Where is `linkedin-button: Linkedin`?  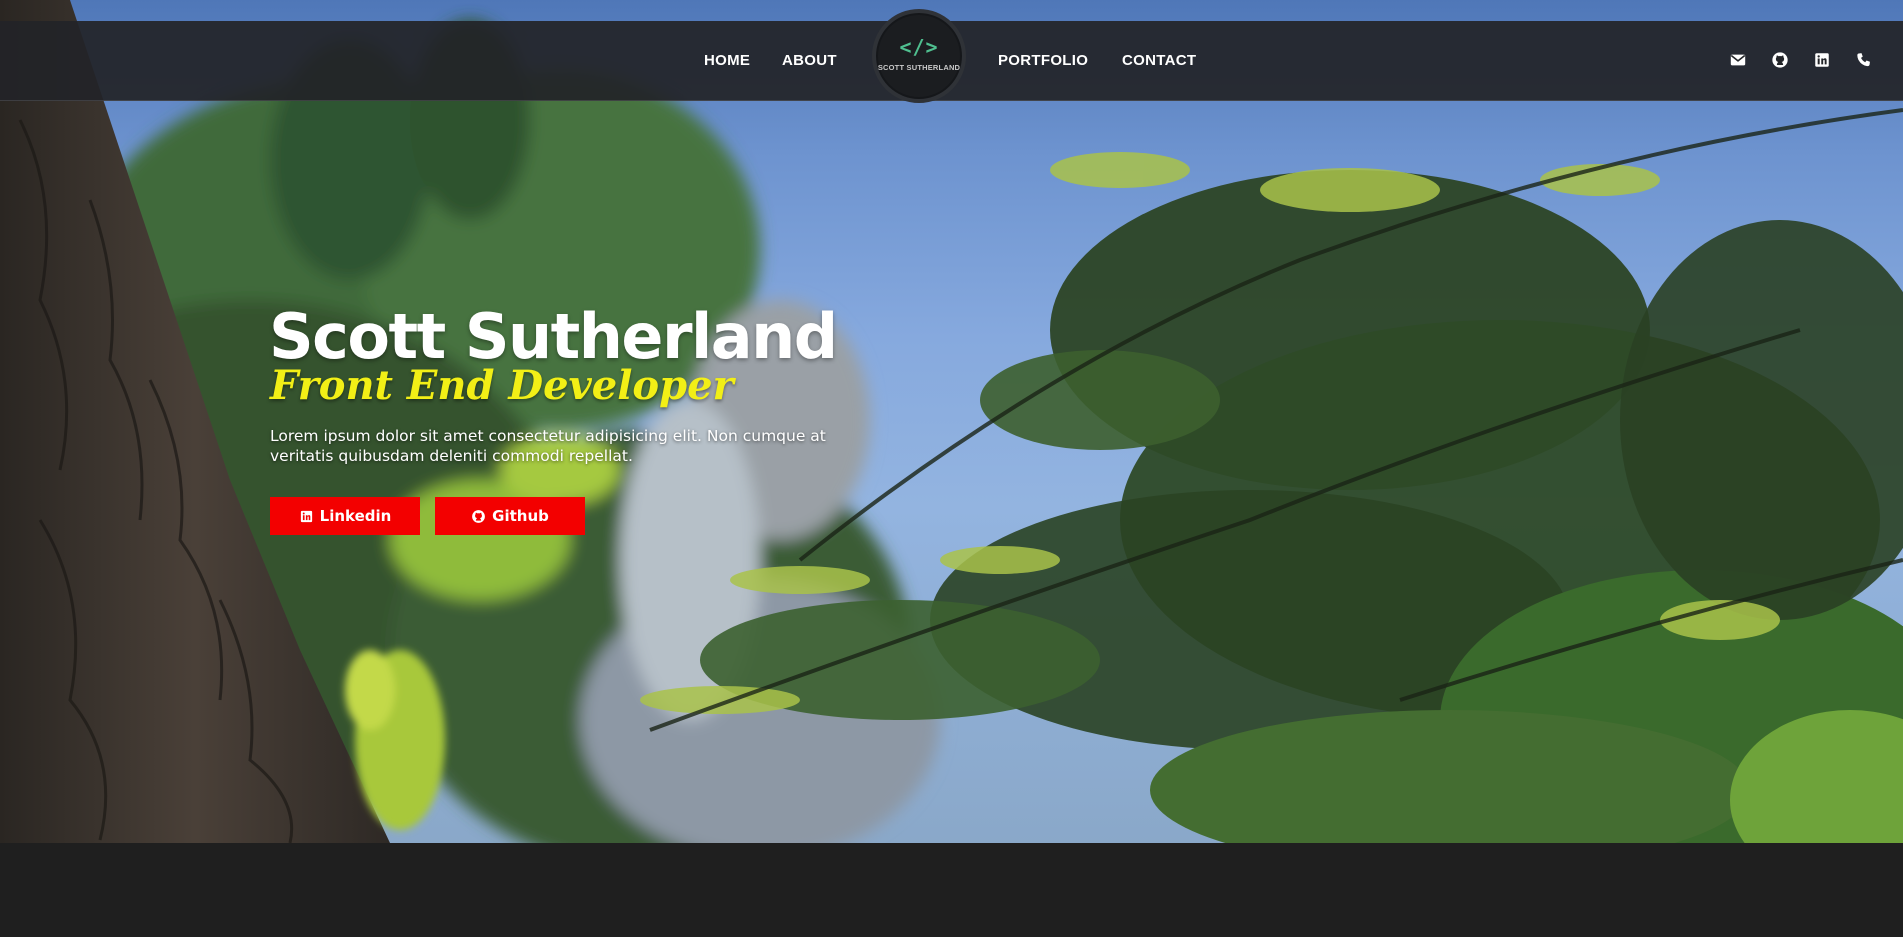 linkedin-button: Linkedin is located at coordinates (345, 516).